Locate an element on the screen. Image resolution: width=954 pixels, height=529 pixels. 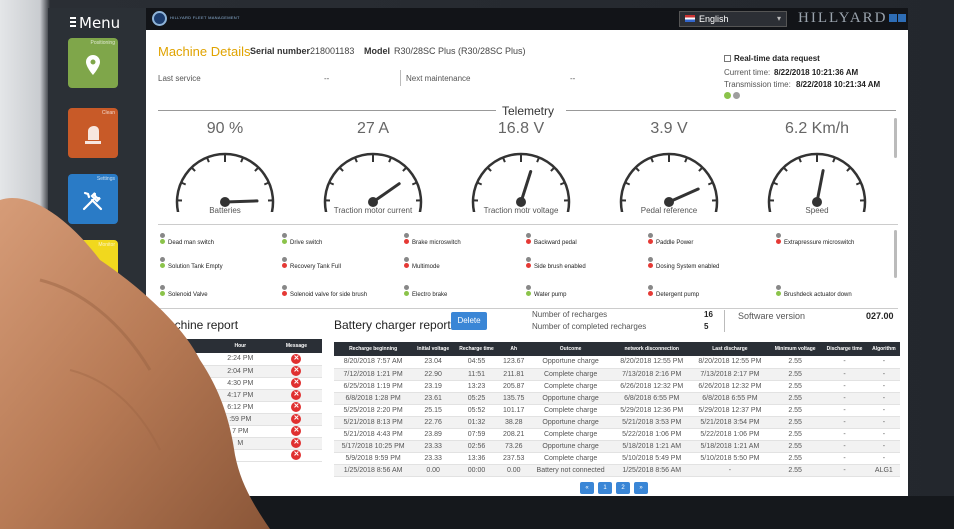
gauge-label: Batteries is located at coordinates (225, 210).